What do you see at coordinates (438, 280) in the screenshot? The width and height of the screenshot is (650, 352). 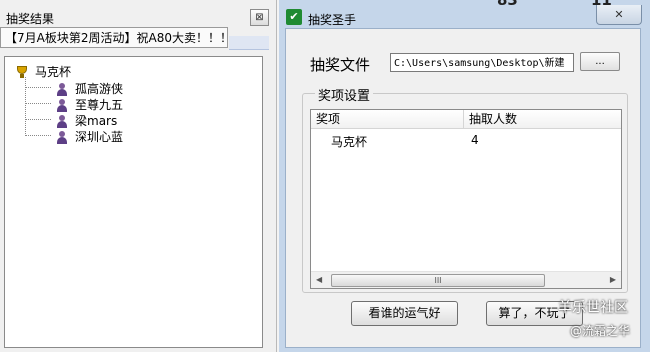 I see `scroll-thumb: III` at bounding box center [438, 280].